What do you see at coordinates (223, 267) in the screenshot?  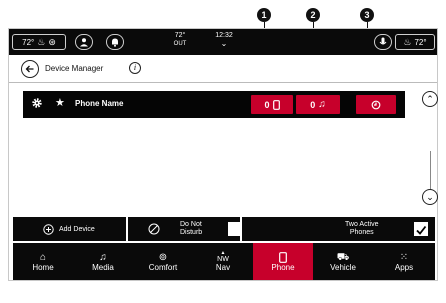 I see `nav-nav-label: Nav` at bounding box center [223, 267].